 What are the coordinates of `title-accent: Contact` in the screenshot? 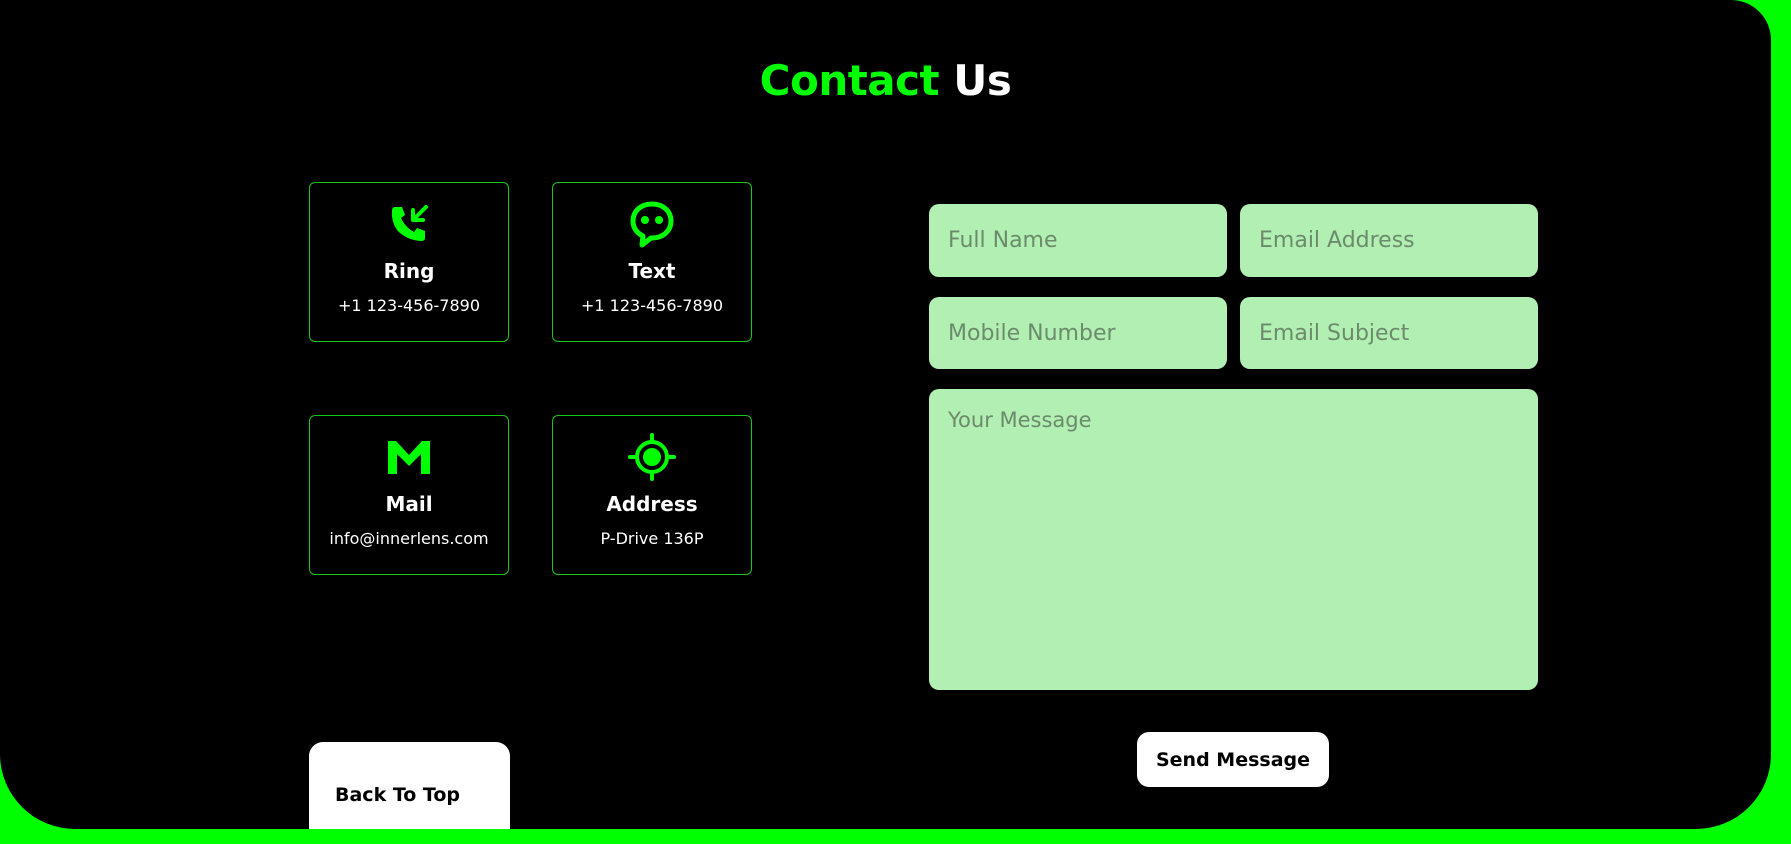 It's located at (849, 80).